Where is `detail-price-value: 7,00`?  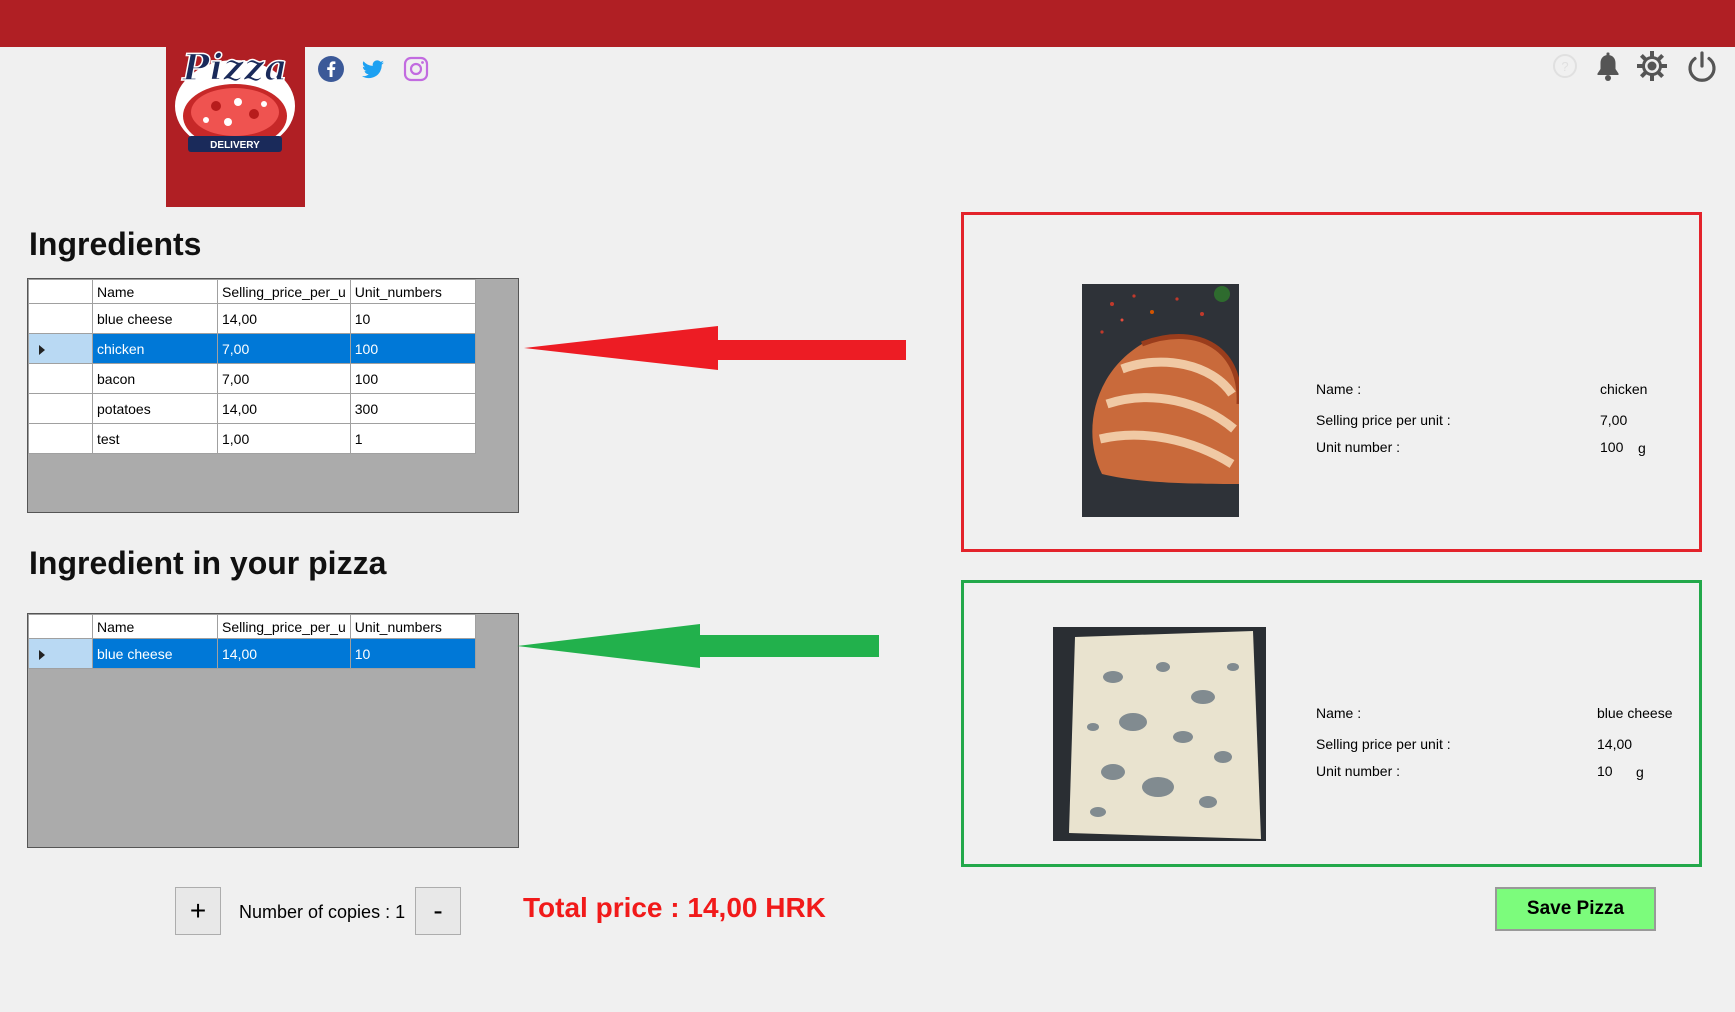
detail-price-value: 7,00 is located at coordinates (1614, 420).